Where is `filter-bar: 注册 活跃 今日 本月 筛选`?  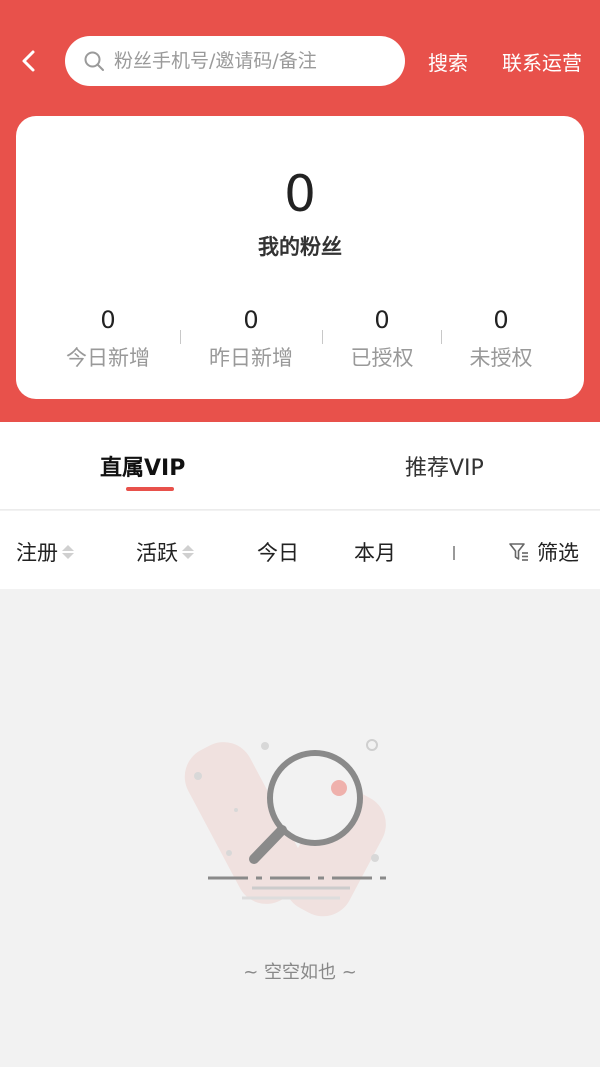
filter-bar: 注册 活跃 今日 本月 筛选 is located at coordinates (300, 550).